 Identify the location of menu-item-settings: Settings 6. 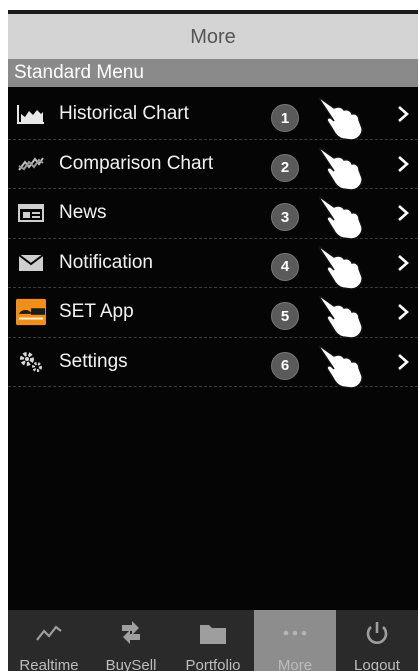
(213, 363).